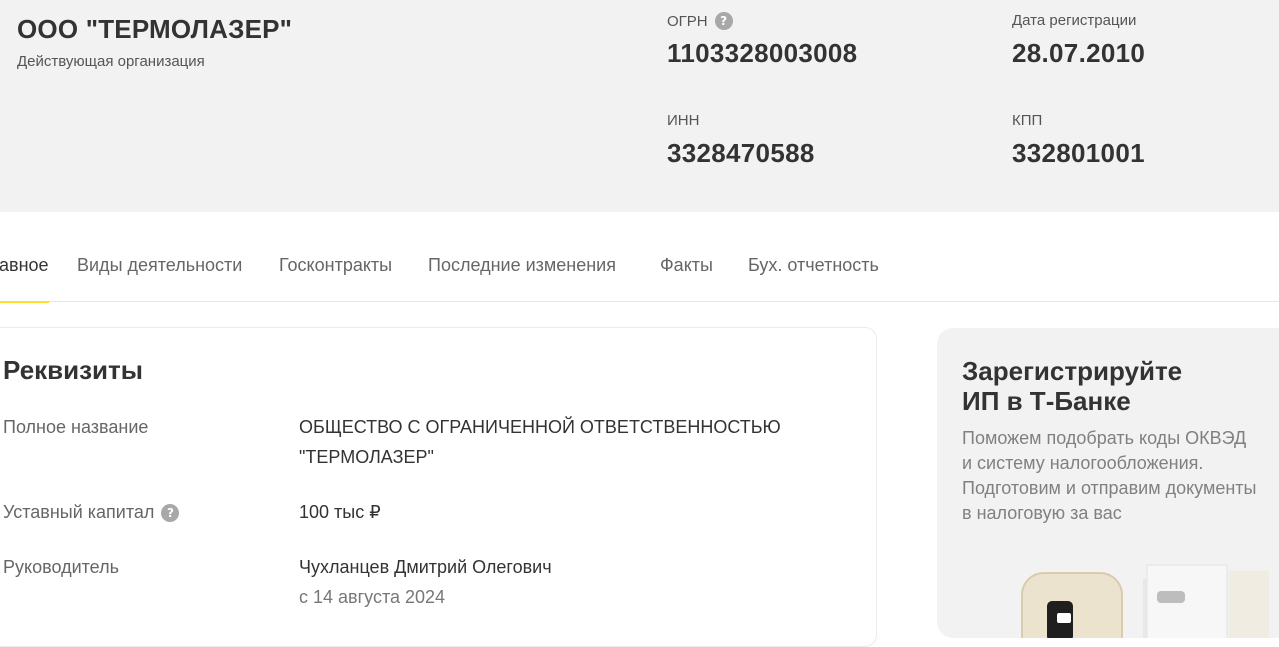  I want to click on tab-facts: Факты, so click(686, 278).